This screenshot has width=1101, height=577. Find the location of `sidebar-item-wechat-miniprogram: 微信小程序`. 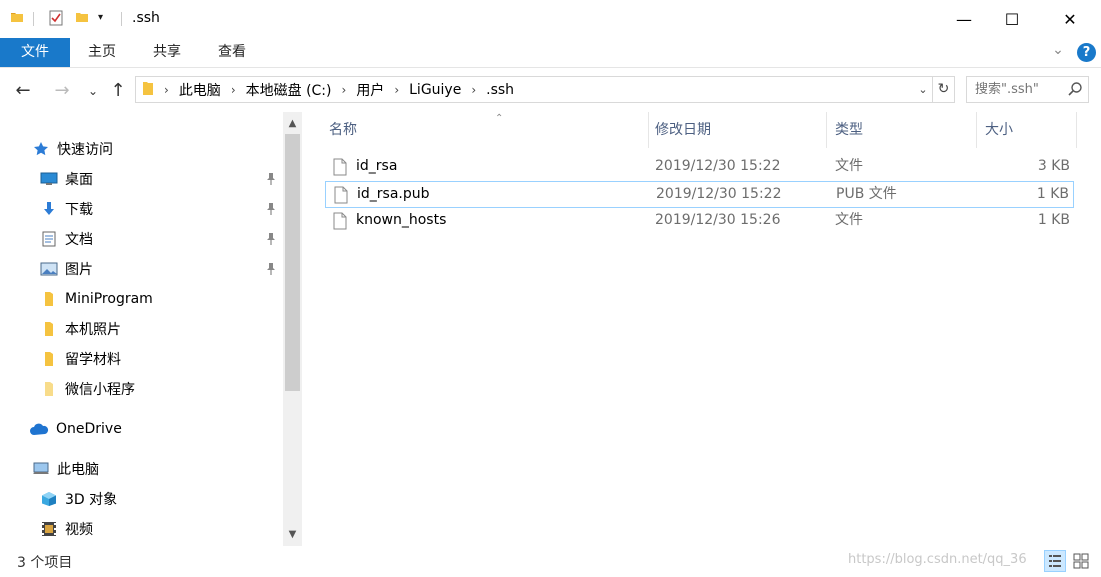

sidebar-item-wechat-miniprogram: 微信小程序 is located at coordinates (141, 389).